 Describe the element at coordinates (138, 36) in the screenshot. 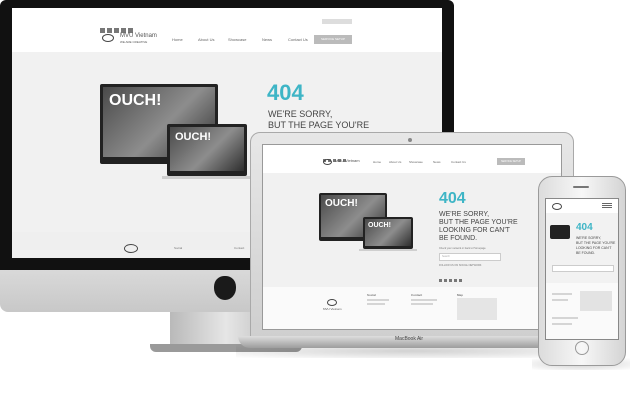

I see `imac-brand: MVU Vietnam` at that location.